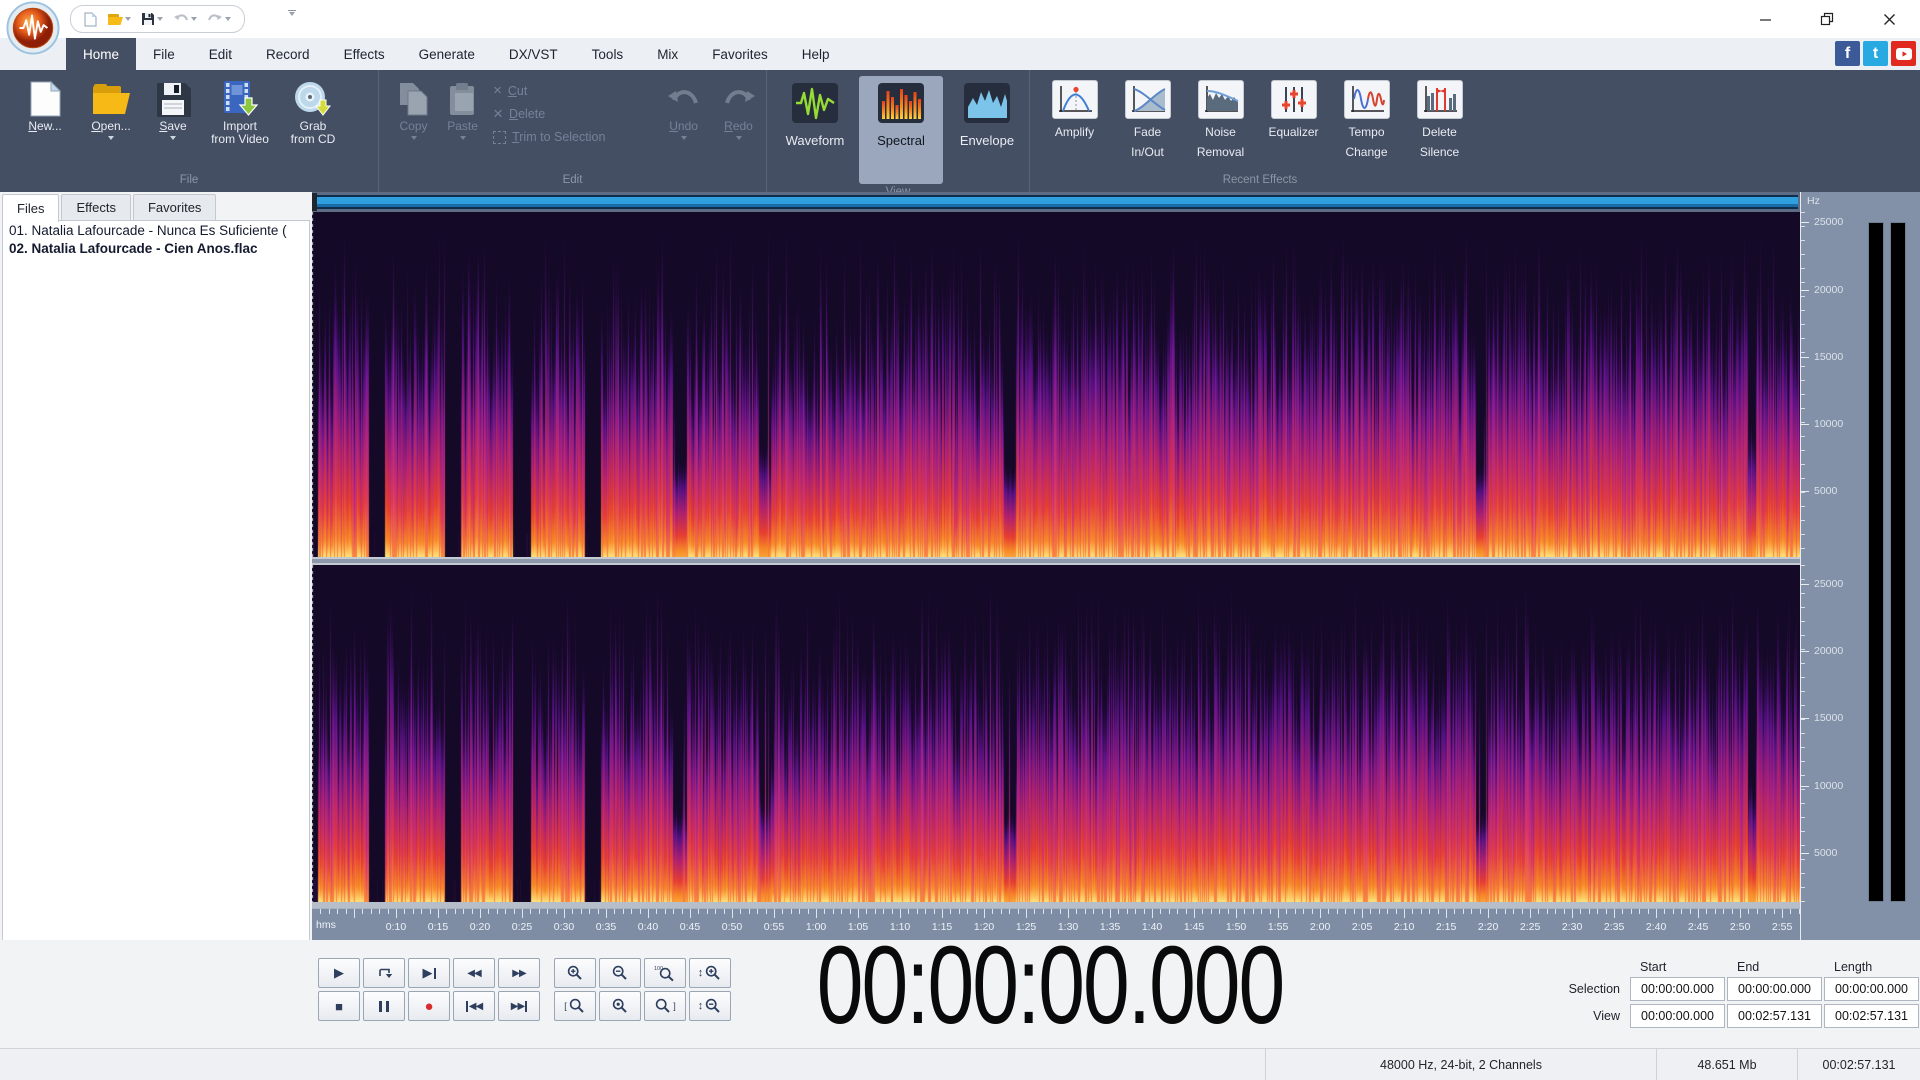 The height and width of the screenshot is (1080, 1920). I want to click on pause-icon, so click(380, 1006).